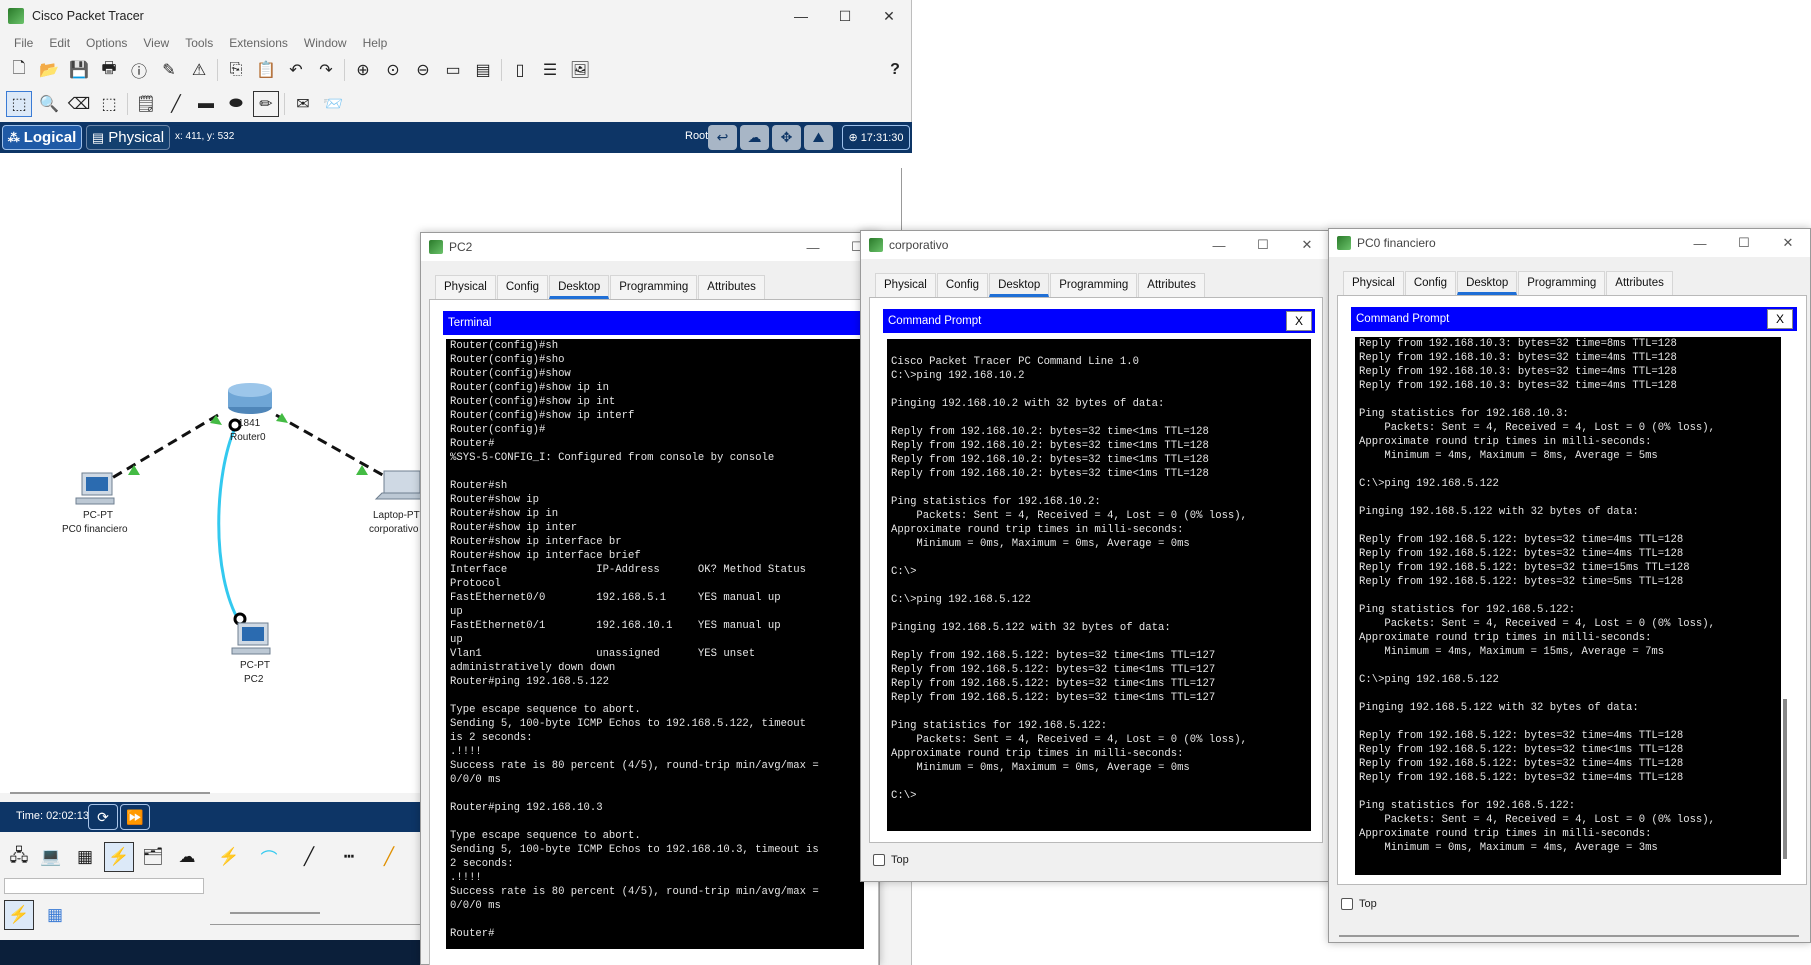 This screenshot has height=965, width=1811. I want to click on pc2-name-label: PC2, so click(253, 679).